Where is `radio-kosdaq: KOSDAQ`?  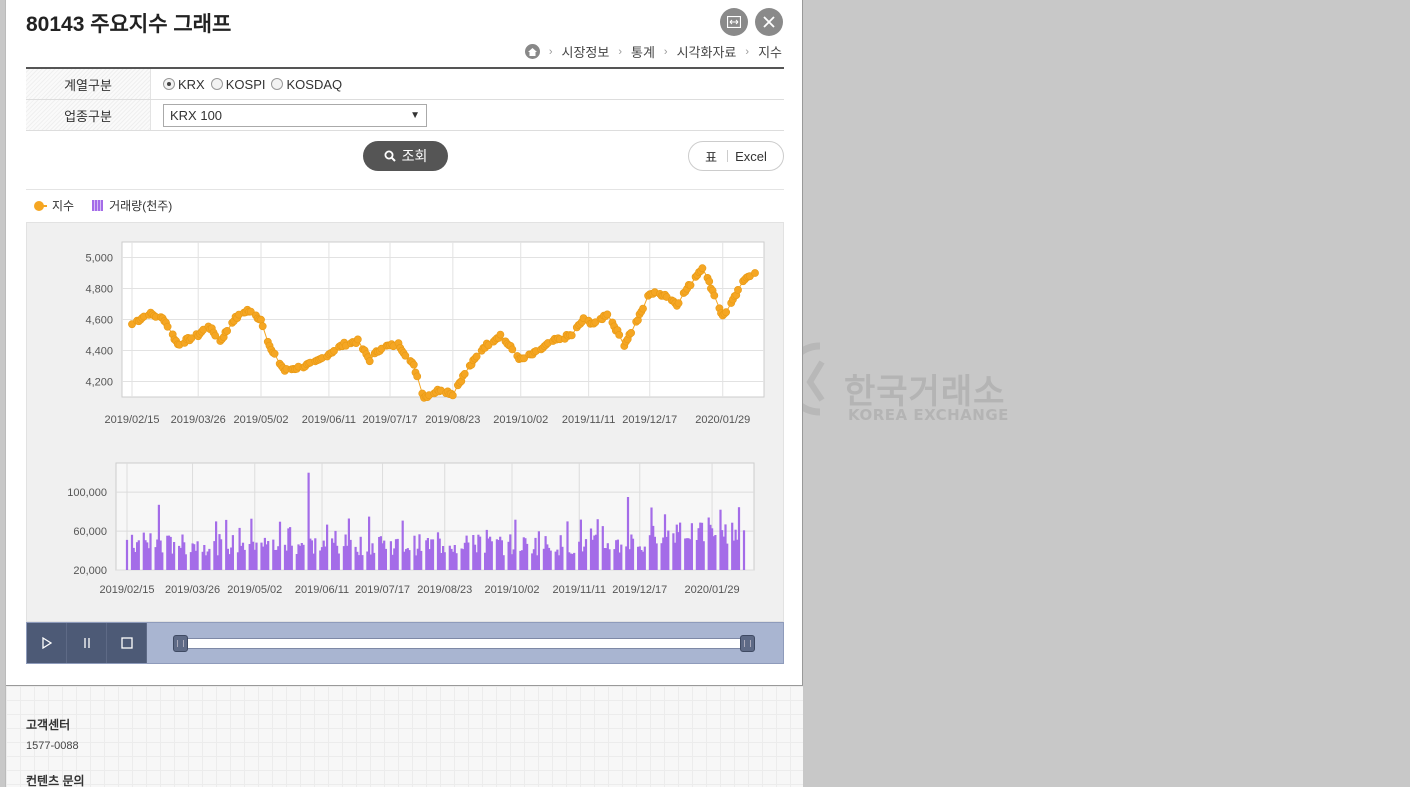
radio-kosdaq: KOSDAQ is located at coordinates (306, 84).